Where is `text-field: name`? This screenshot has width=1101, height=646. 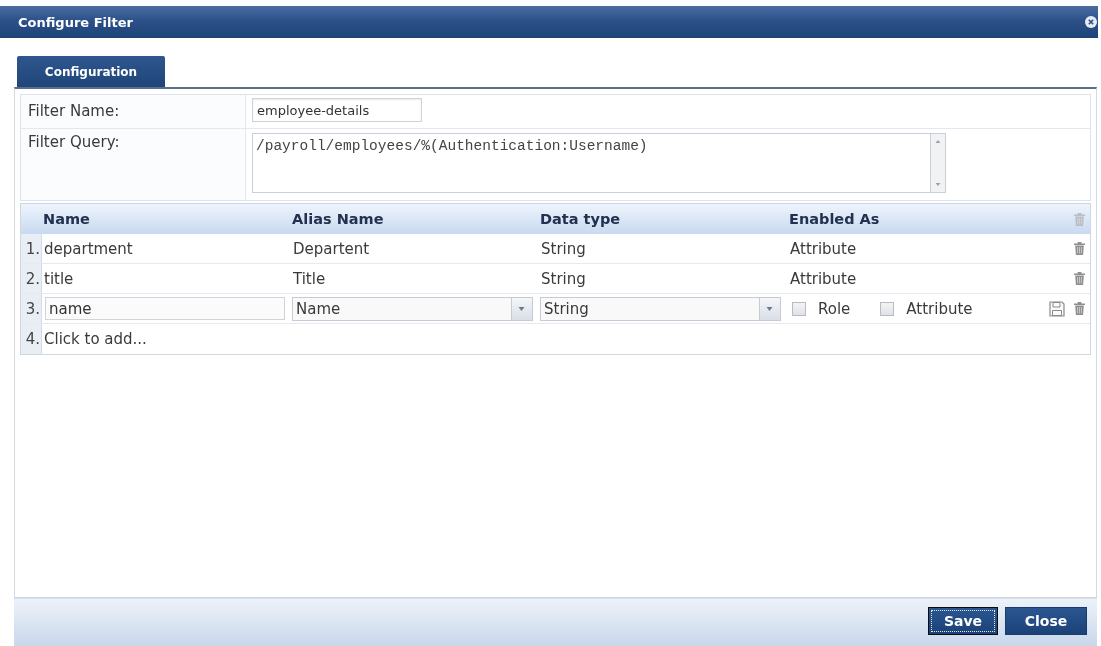 text-field: name is located at coordinates (165, 308).